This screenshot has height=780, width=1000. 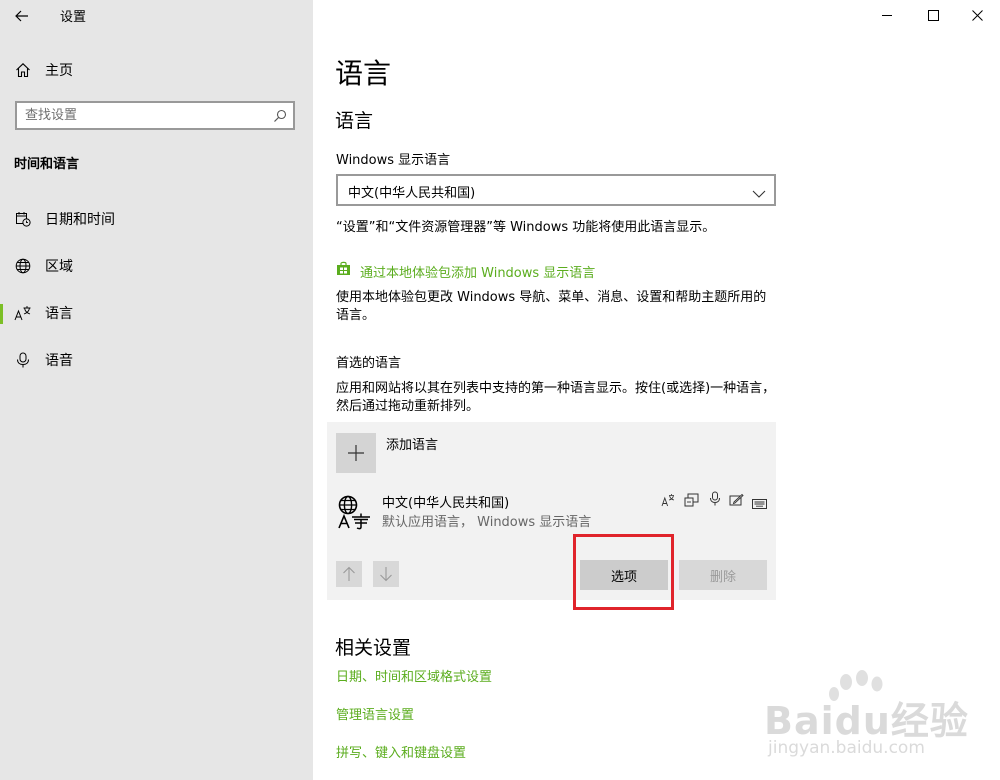 What do you see at coordinates (866, 721) in the screenshot?
I see `watermark-brand: Baidu经验` at bounding box center [866, 721].